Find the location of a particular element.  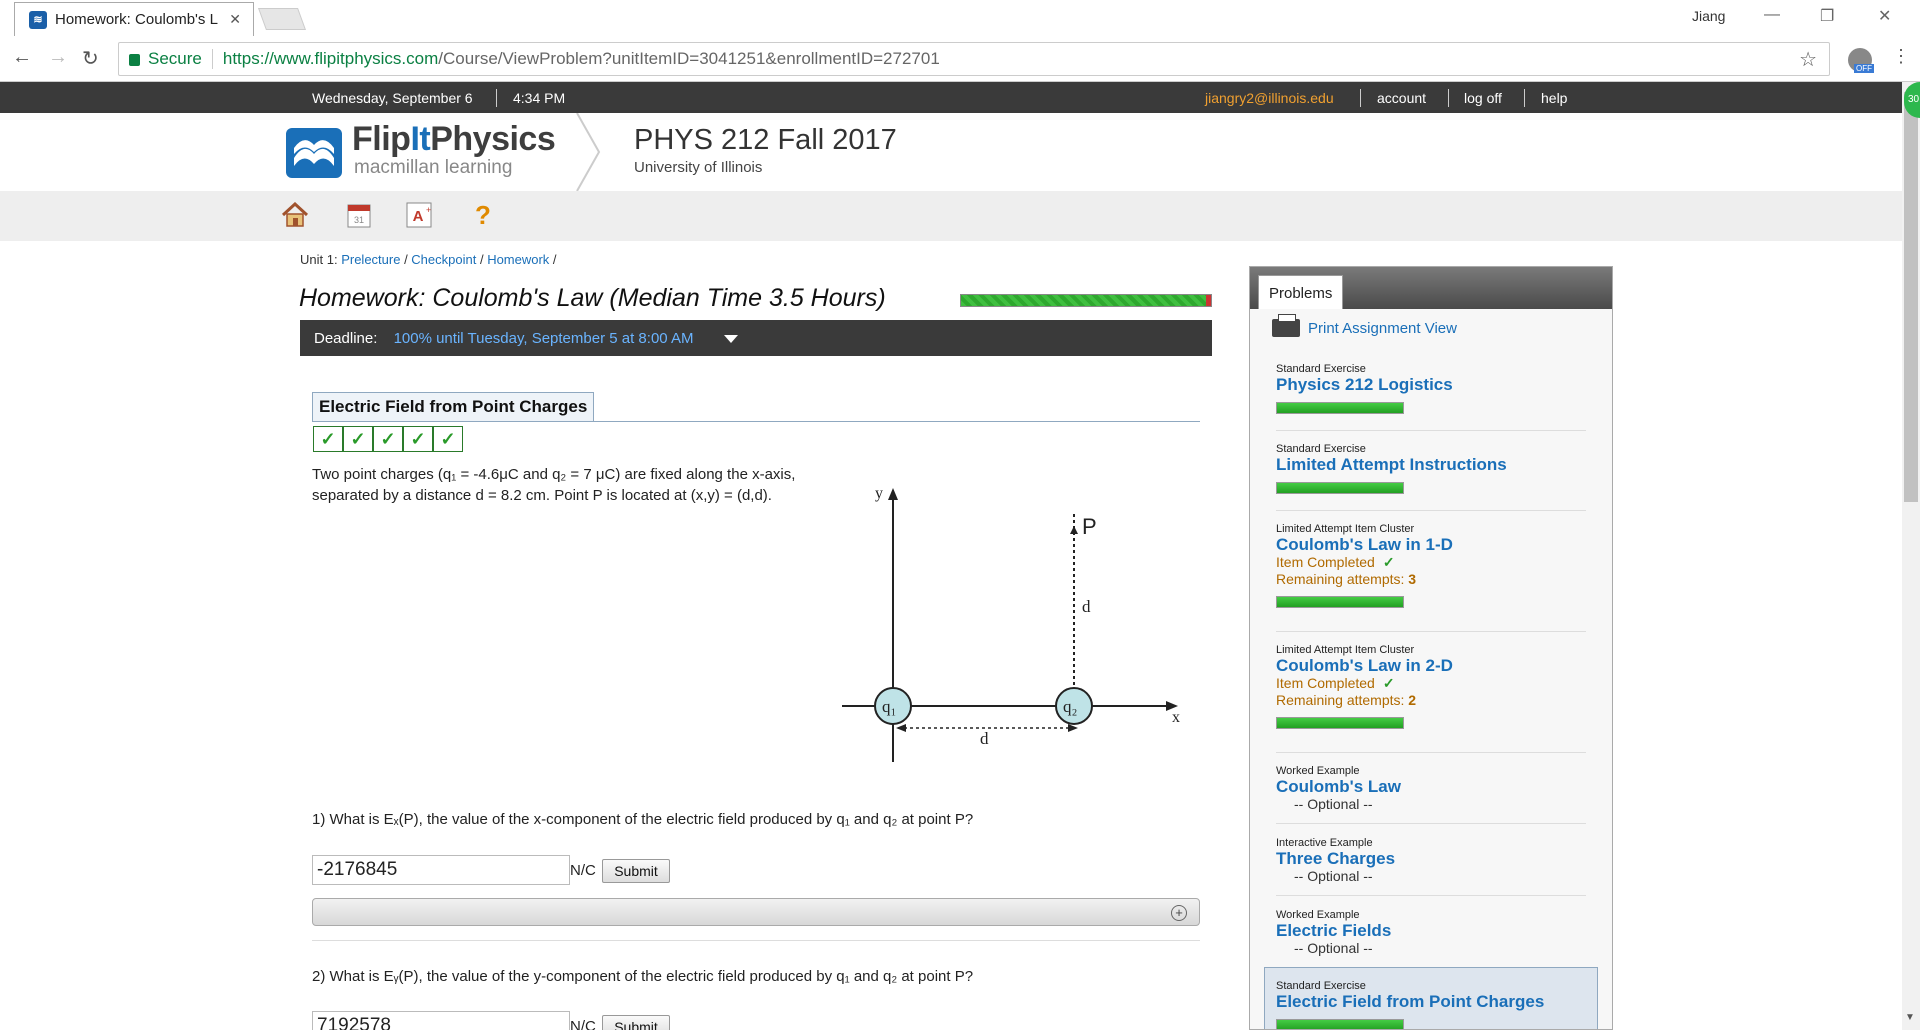

submit-2-button: Submit is located at coordinates (636, 1022).